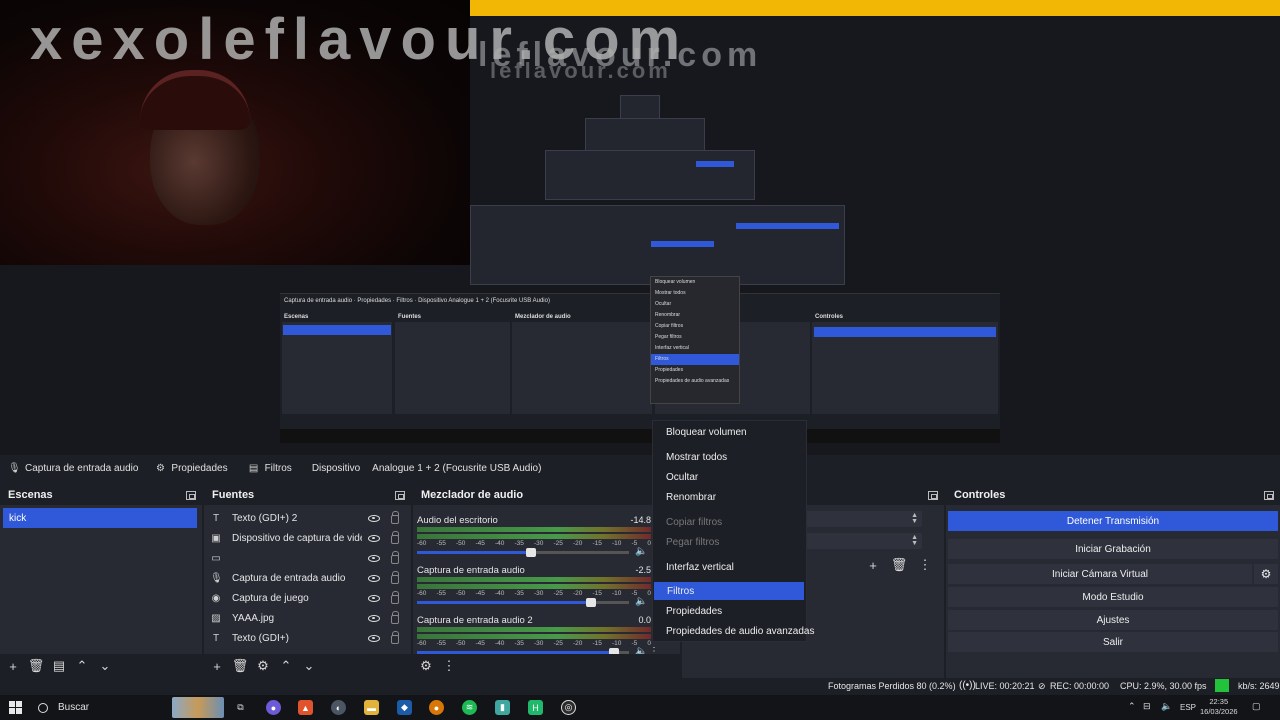  What do you see at coordinates (217, 666) in the screenshot?
I see `add-source-icon: +` at bounding box center [217, 666].